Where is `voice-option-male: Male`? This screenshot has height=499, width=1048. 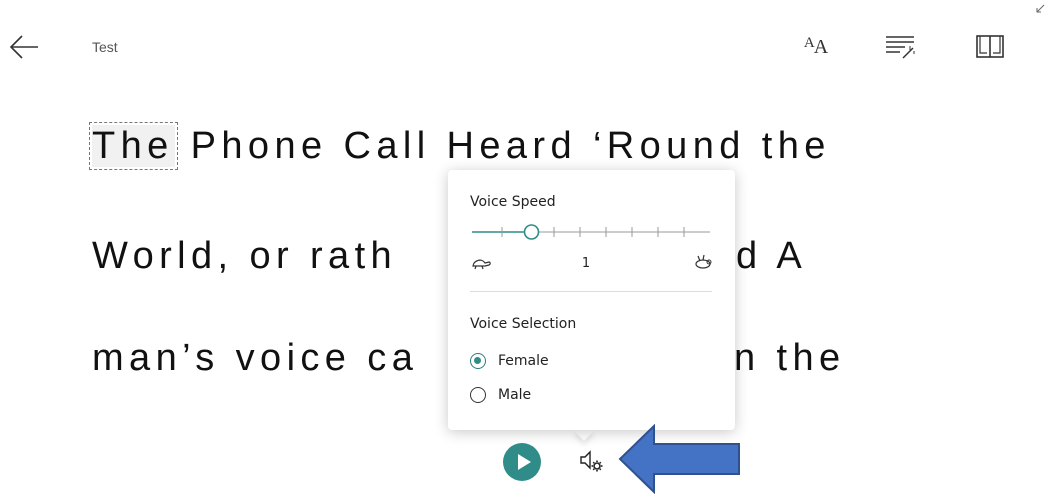 voice-option-male: Male is located at coordinates (500, 395).